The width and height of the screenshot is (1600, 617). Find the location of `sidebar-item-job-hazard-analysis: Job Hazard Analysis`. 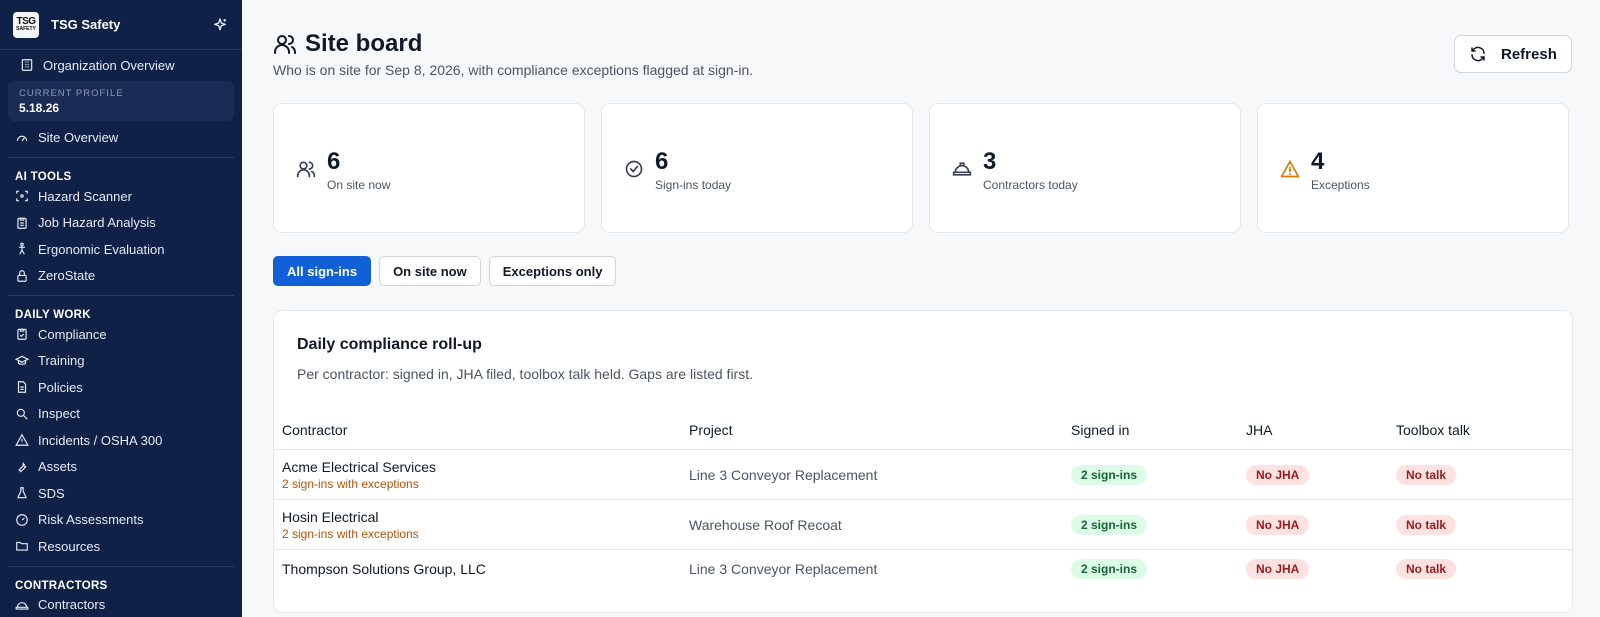

sidebar-item-job-hazard-analysis: Job Hazard Analysis is located at coordinates (121, 223).